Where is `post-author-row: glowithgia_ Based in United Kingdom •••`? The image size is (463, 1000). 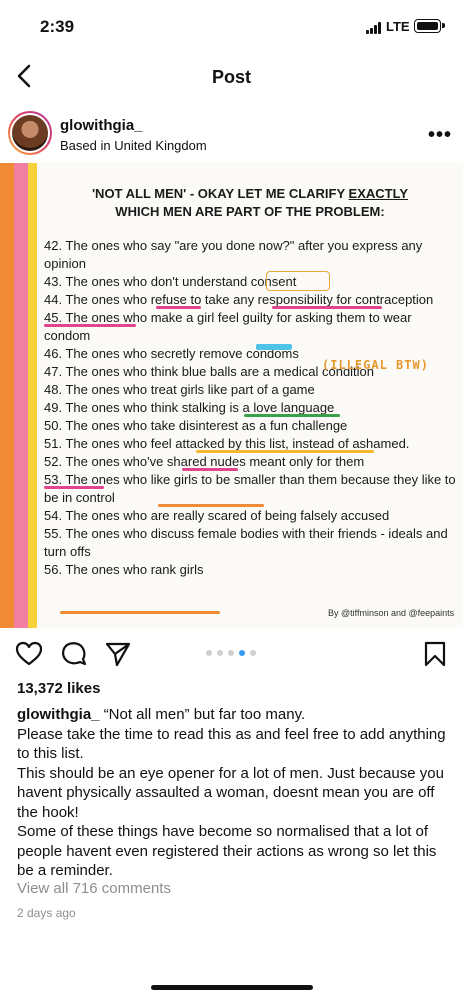
post-author-row: glowithgia_ Based in United Kingdom ••• is located at coordinates (231, 135).